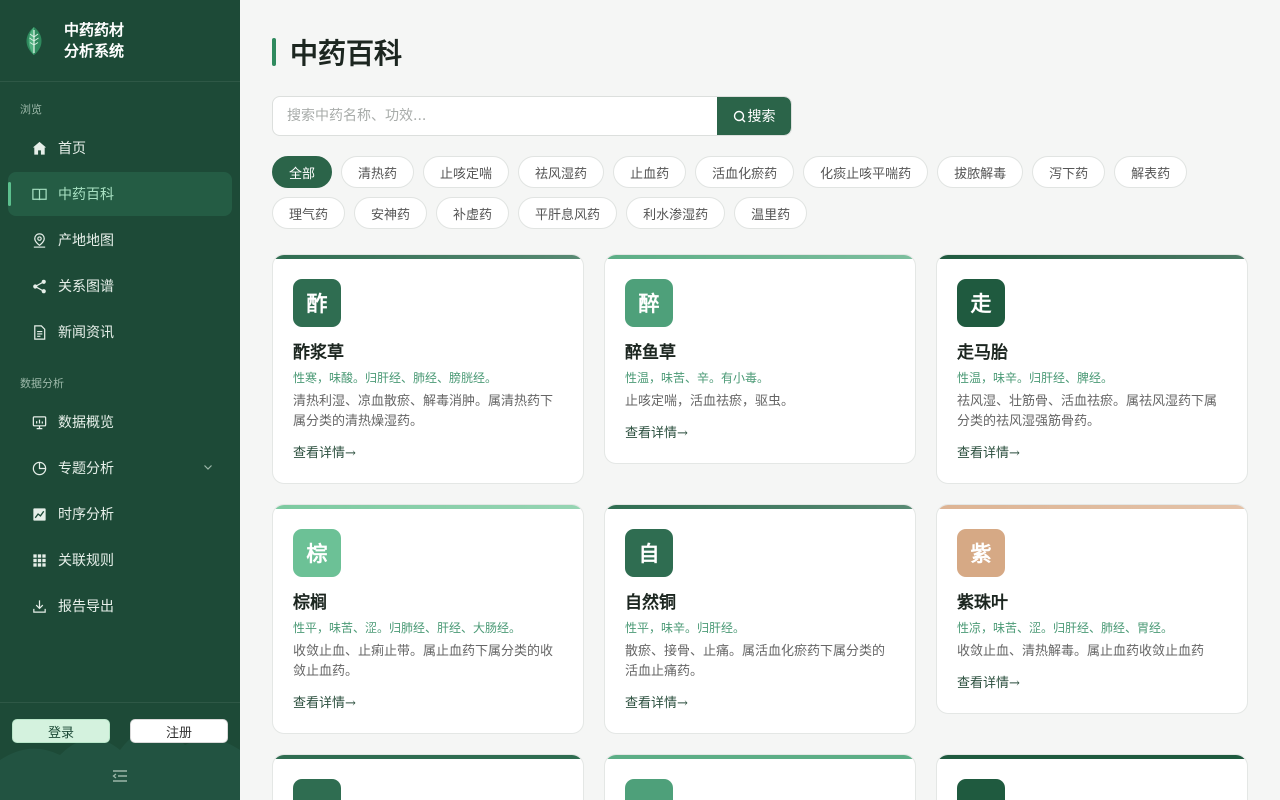 The height and width of the screenshot is (800, 1280). What do you see at coordinates (39, 332) in the screenshot?
I see `document-icon` at bounding box center [39, 332].